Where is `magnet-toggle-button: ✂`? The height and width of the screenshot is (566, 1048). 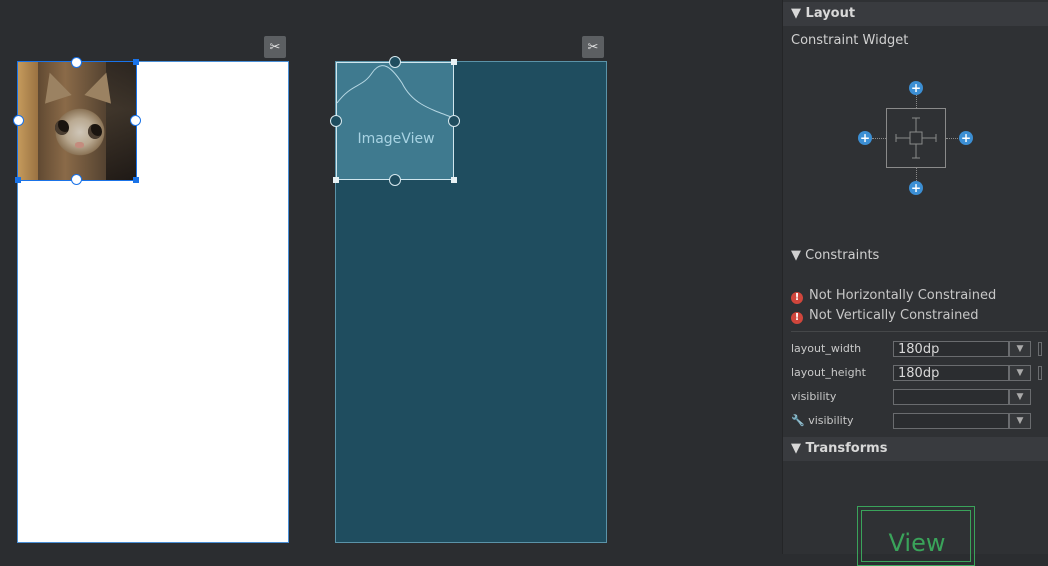
magnet-toggle-button: ✂ is located at coordinates (275, 47).